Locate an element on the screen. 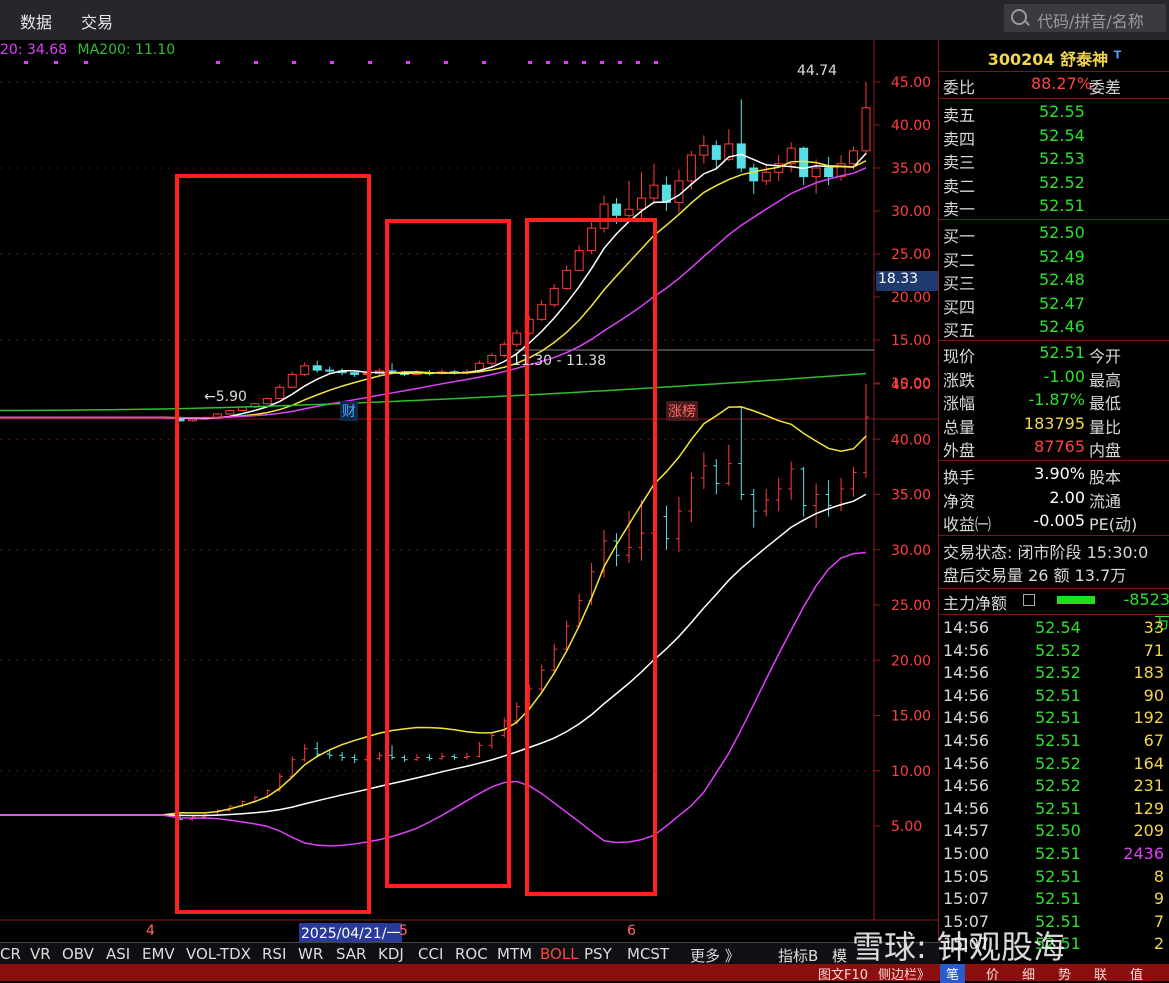 The image size is (1169, 983). search-icon is located at coordinates (1019, 17).